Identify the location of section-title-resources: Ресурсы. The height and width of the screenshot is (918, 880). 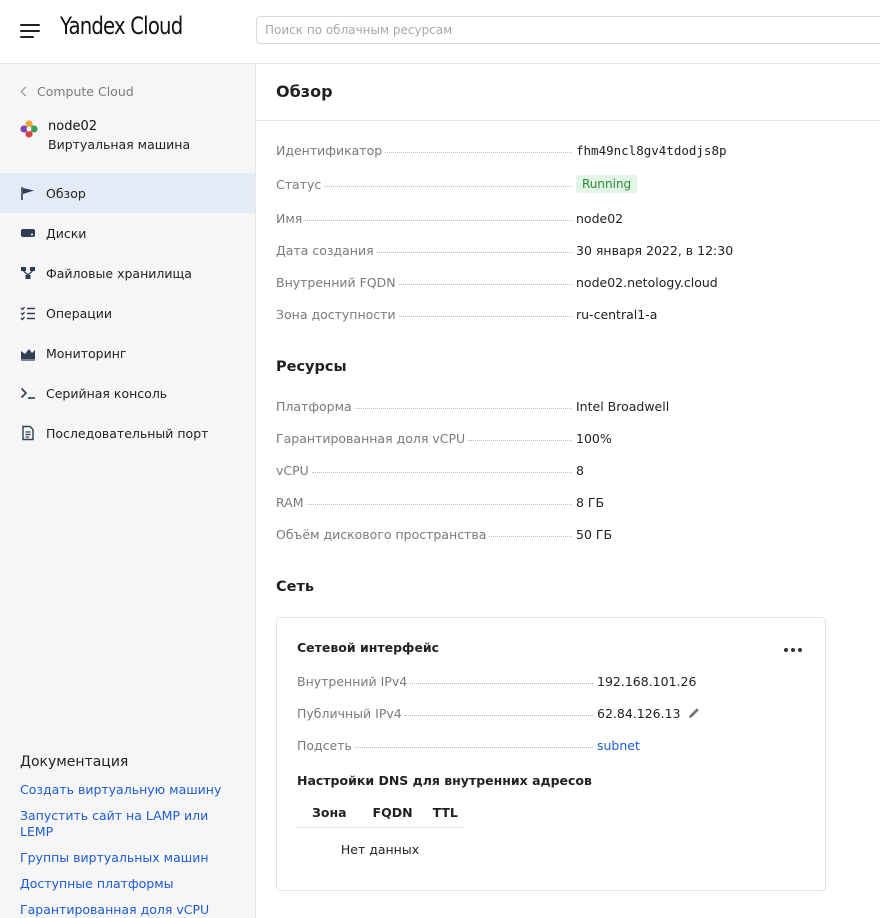
(311, 367).